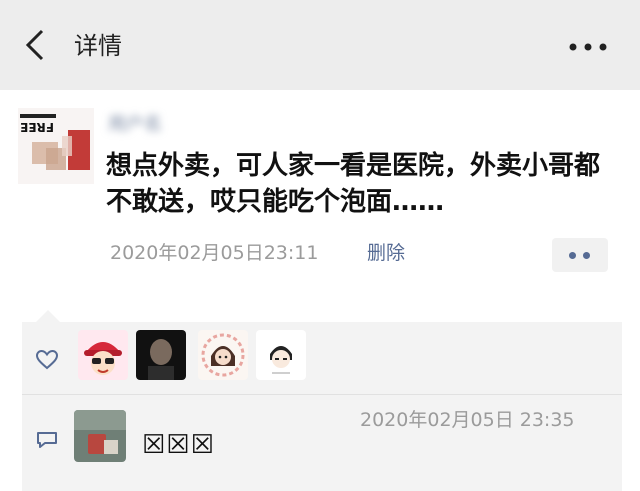 This screenshot has height=491, width=640. I want to click on comment-timestamp: 2020年02月05日 23:35, so click(467, 420).